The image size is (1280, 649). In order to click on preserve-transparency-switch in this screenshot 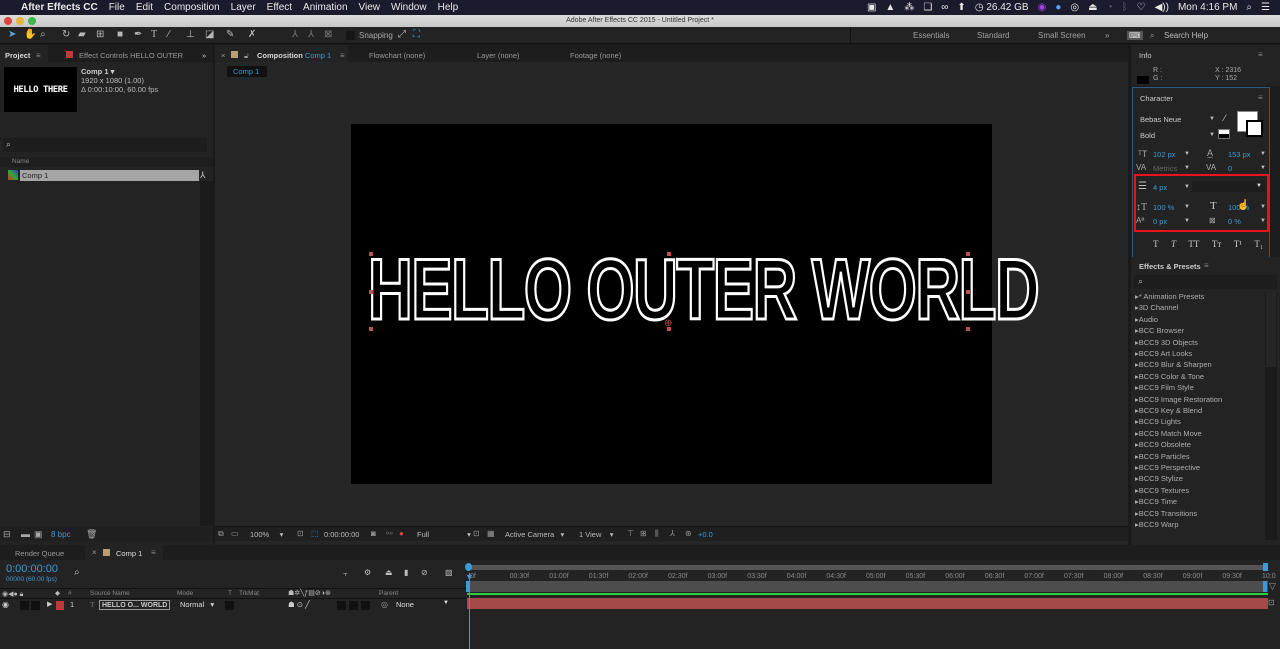, I will do `click(229, 605)`.